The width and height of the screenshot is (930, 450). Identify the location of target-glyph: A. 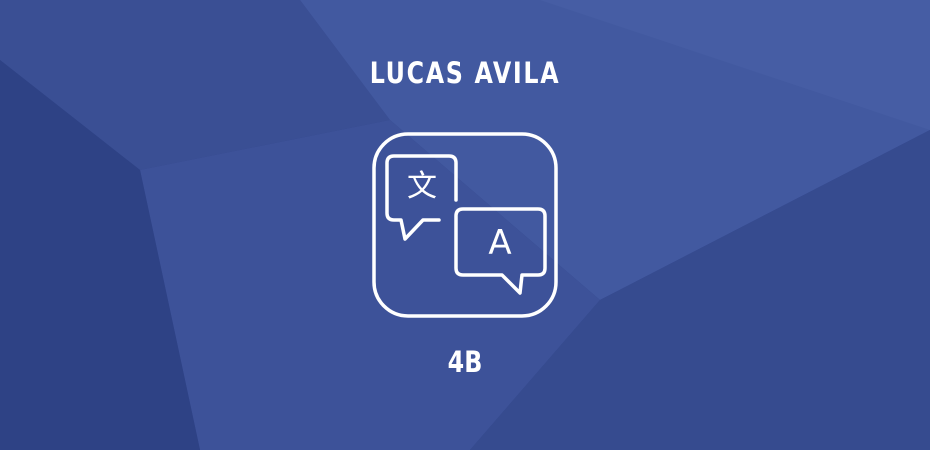
(500, 243).